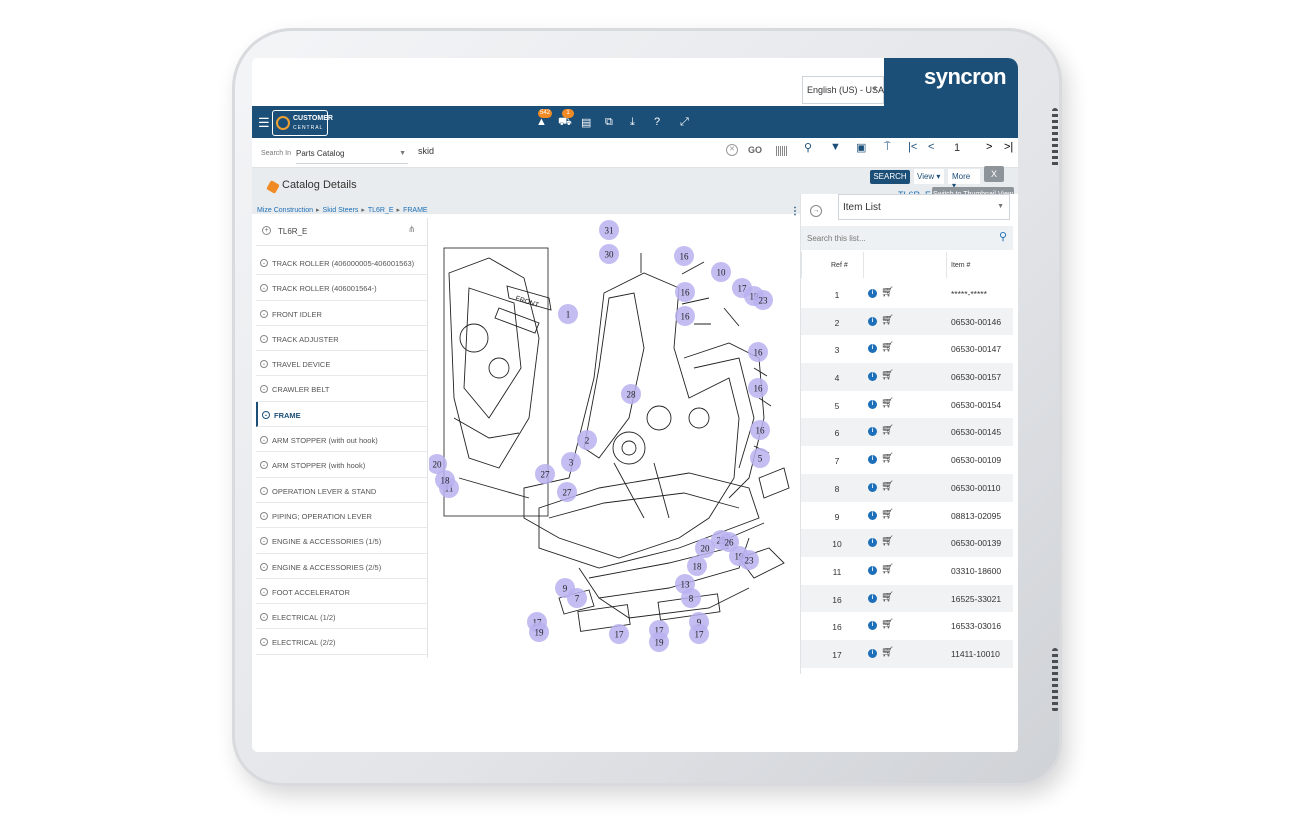 The height and width of the screenshot is (834, 1300). What do you see at coordinates (989, 147) in the screenshot?
I see `next-page-icon: >` at bounding box center [989, 147].